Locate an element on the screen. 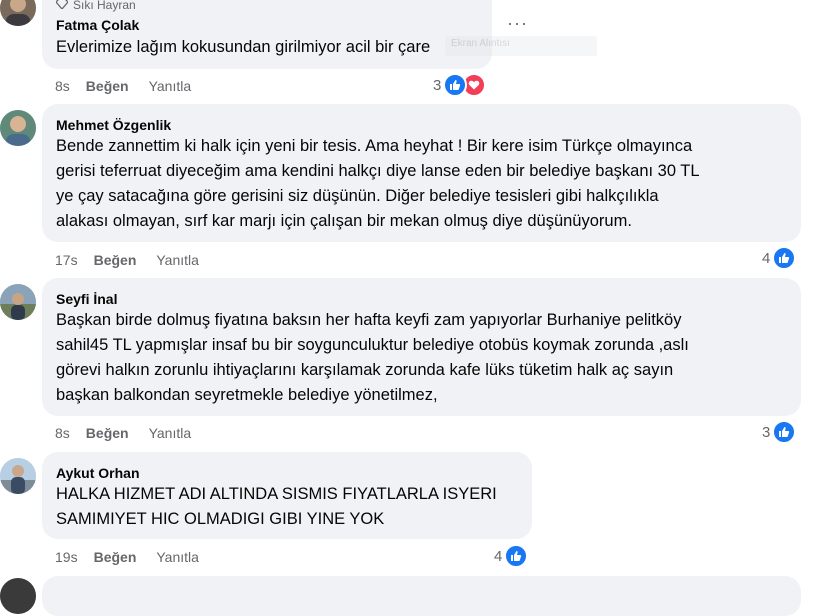 The image size is (816, 616). fan-badge-label: Sıkı Hayran is located at coordinates (104, 6).